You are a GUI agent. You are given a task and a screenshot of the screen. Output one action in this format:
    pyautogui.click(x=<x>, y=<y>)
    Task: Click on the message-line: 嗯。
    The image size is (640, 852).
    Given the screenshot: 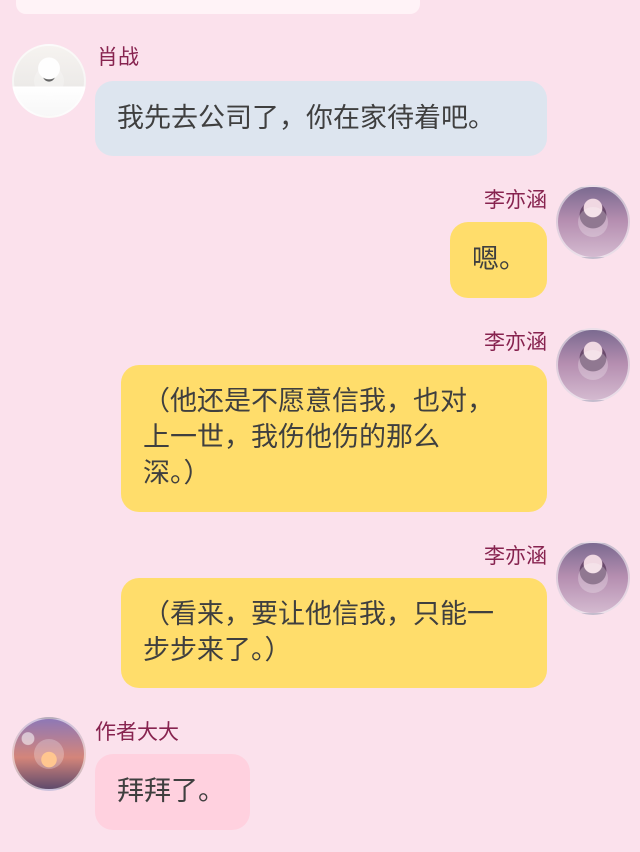 What is the action you would take?
    pyautogui.click(x=499, y=259)
    